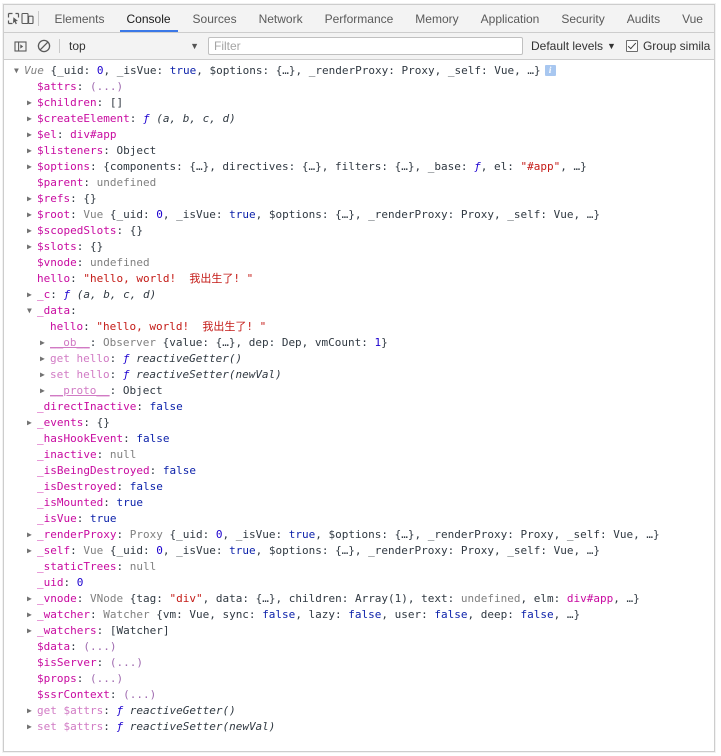 This screenshot has height=756, width=721. I want to click on console-object-row: ▶ $createElement: ƒ (a, b, c, d), so click(359, 119).